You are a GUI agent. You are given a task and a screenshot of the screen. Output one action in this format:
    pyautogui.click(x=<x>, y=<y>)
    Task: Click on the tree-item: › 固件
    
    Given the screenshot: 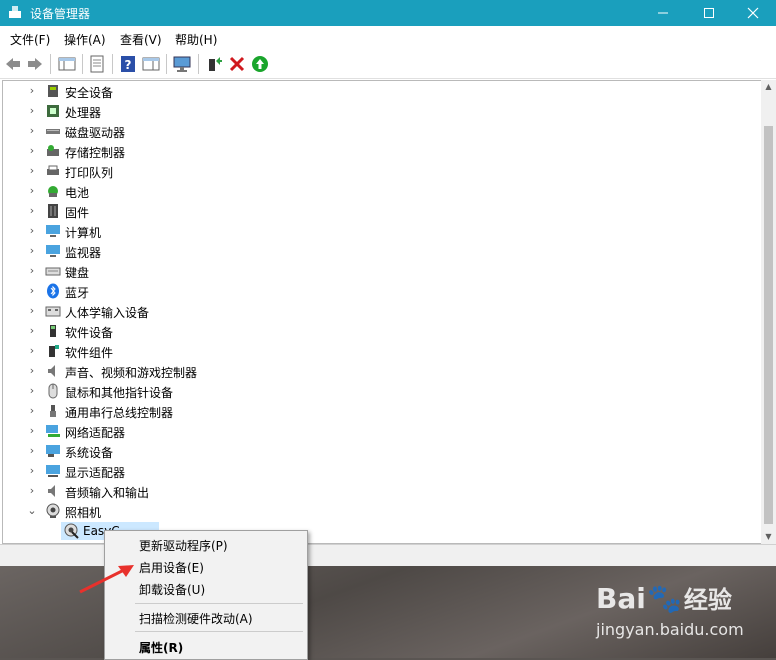 What is the action you would take?
    pyautogui.click(x=373, y=211)
    